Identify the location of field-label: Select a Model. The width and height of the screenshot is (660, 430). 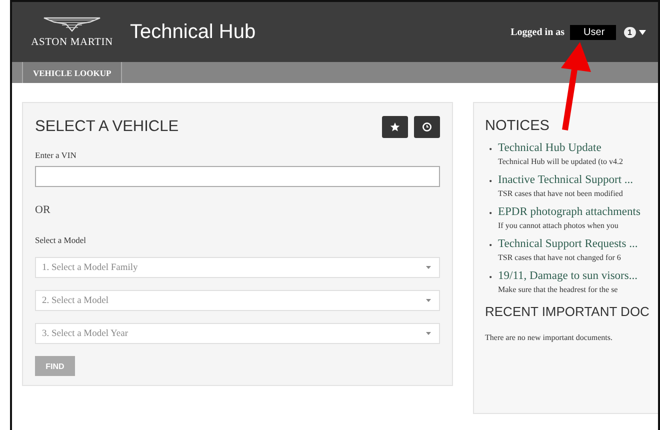
(61, 240).